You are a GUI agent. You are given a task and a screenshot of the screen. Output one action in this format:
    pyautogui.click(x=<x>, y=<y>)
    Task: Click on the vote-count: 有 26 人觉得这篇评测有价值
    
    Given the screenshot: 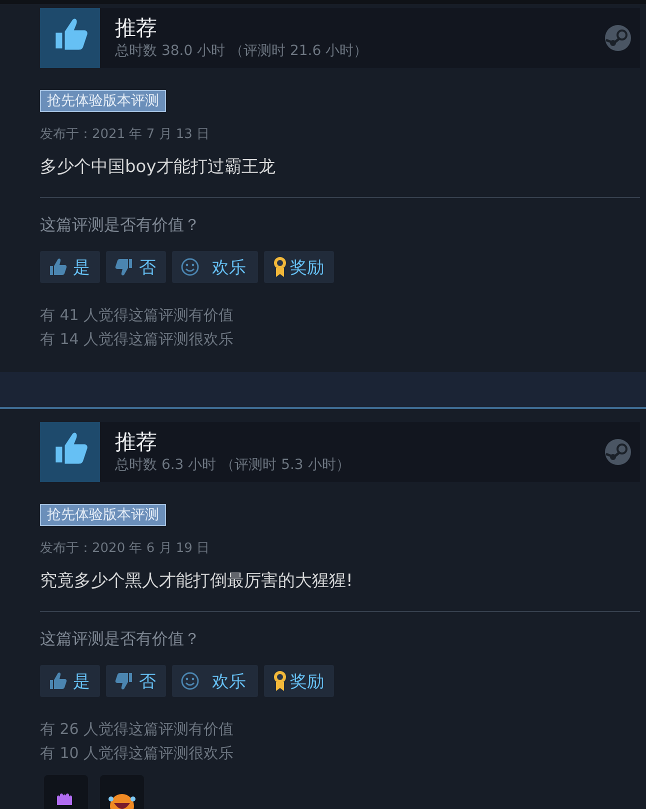 What is the action you would take?
    pyautogui.click(x=137, y=729)
    